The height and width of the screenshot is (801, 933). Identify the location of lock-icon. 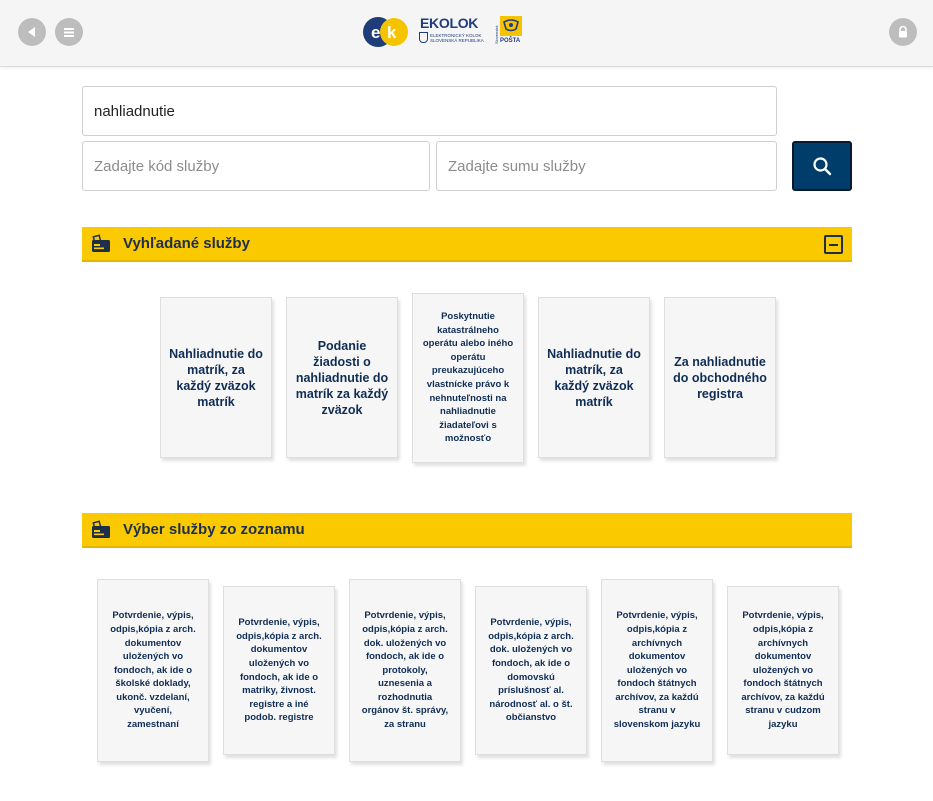
(903, 31).